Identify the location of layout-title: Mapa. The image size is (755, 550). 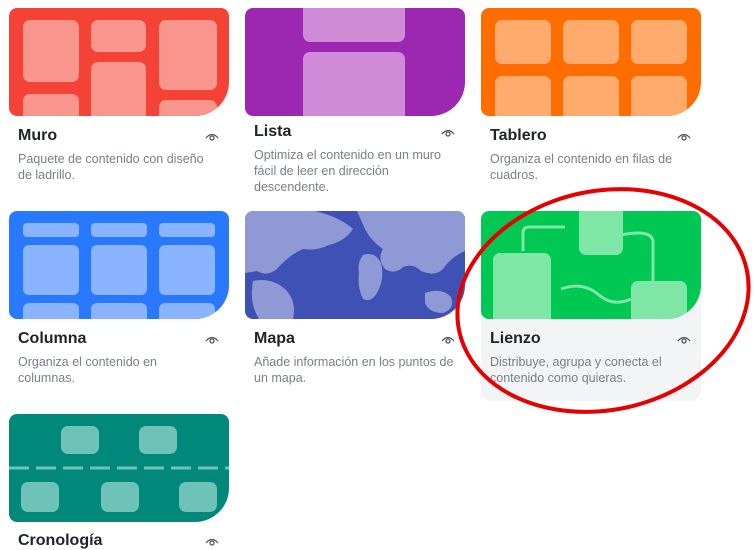
(274, 338).